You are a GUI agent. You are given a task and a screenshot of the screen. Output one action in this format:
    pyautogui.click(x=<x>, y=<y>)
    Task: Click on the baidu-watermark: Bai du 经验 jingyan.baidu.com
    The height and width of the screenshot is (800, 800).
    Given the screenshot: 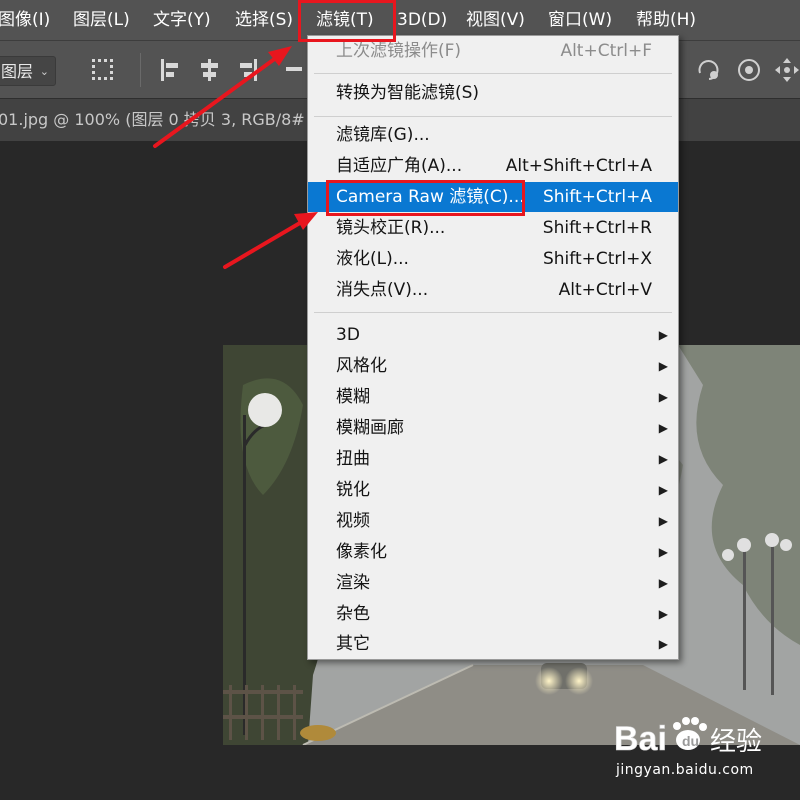 What is the action you would take?
    pyautogui.click(x=702, y=747)
    